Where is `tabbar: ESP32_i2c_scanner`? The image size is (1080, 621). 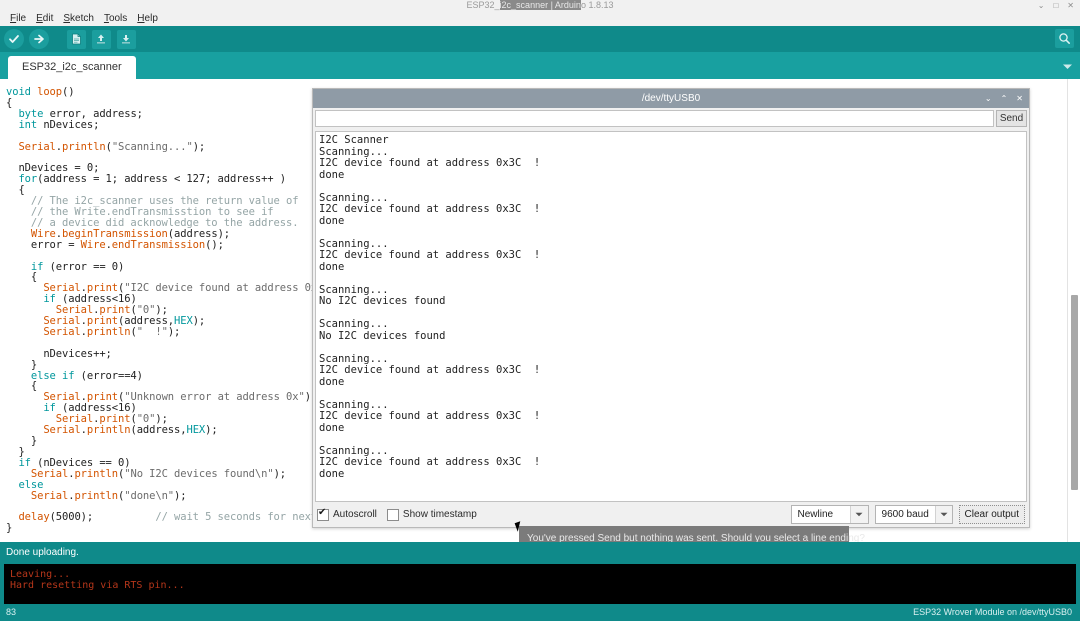
tabbar: ESP32_i2c_scanner is located at coordinates (540, 65).